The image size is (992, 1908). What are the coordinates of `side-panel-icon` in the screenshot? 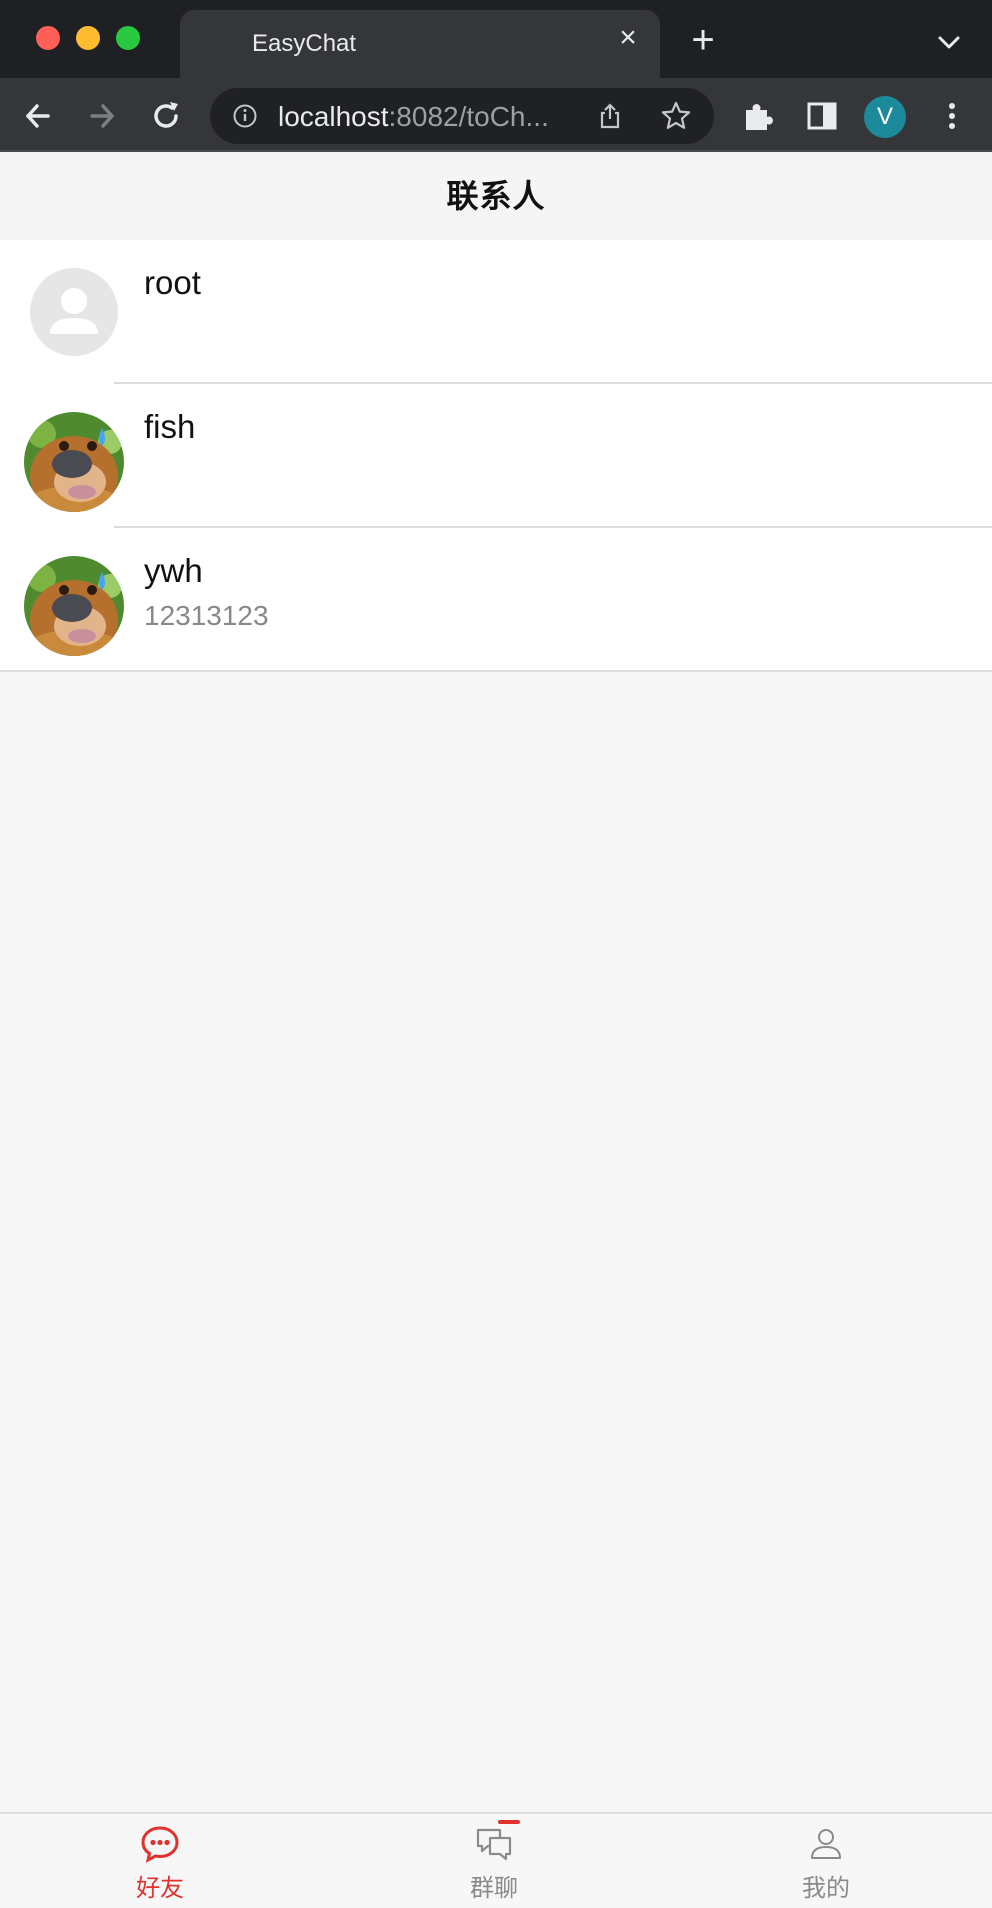 It's located at (822, 116).